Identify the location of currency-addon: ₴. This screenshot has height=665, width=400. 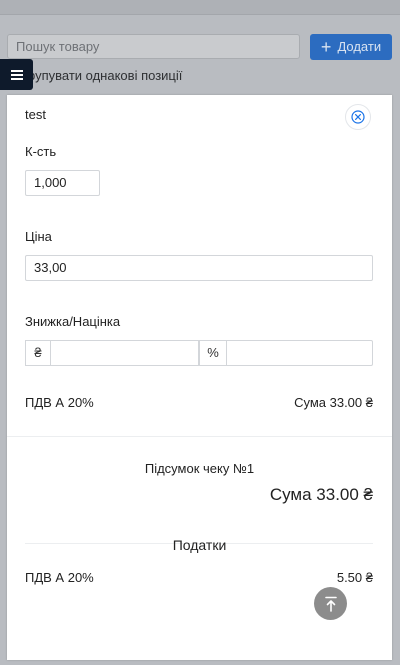
(38, 353).